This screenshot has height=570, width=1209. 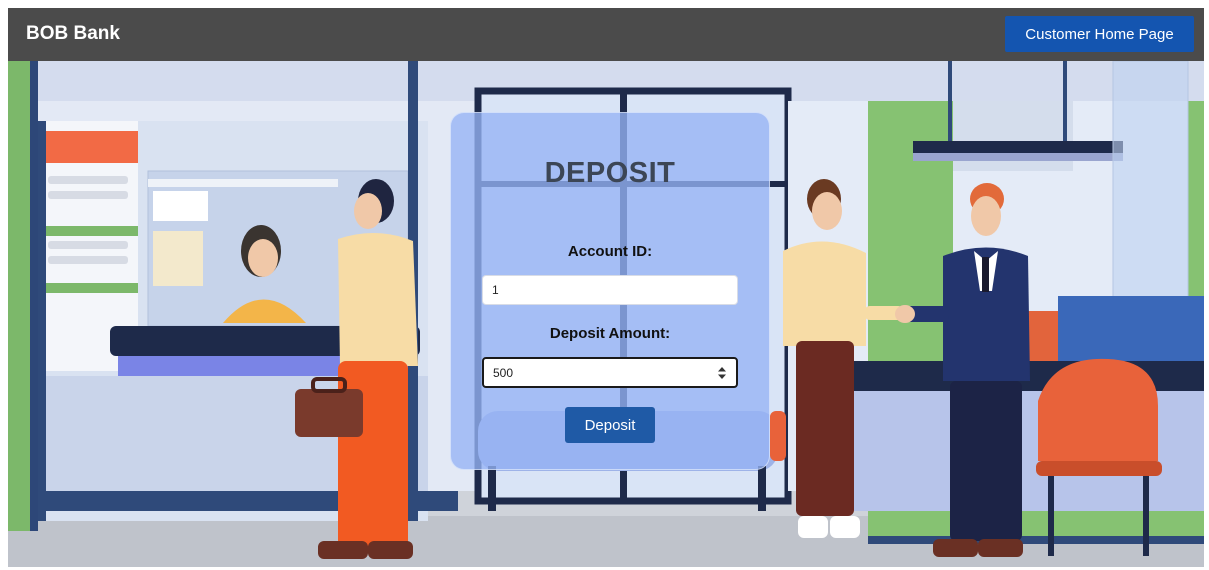 I want to click on deposit-amount-label: Deposit Amount:, so click(x=610, y=333).